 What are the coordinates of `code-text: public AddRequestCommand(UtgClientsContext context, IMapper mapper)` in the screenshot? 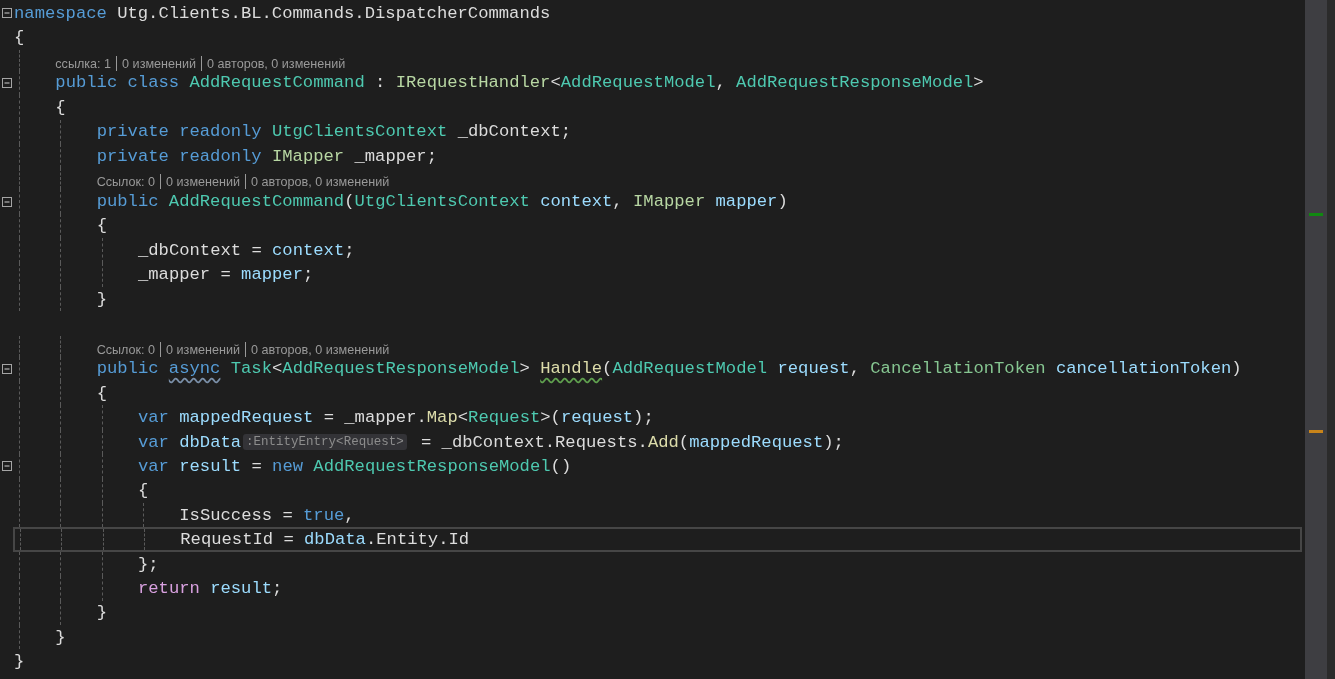 It's located at (442, 202).